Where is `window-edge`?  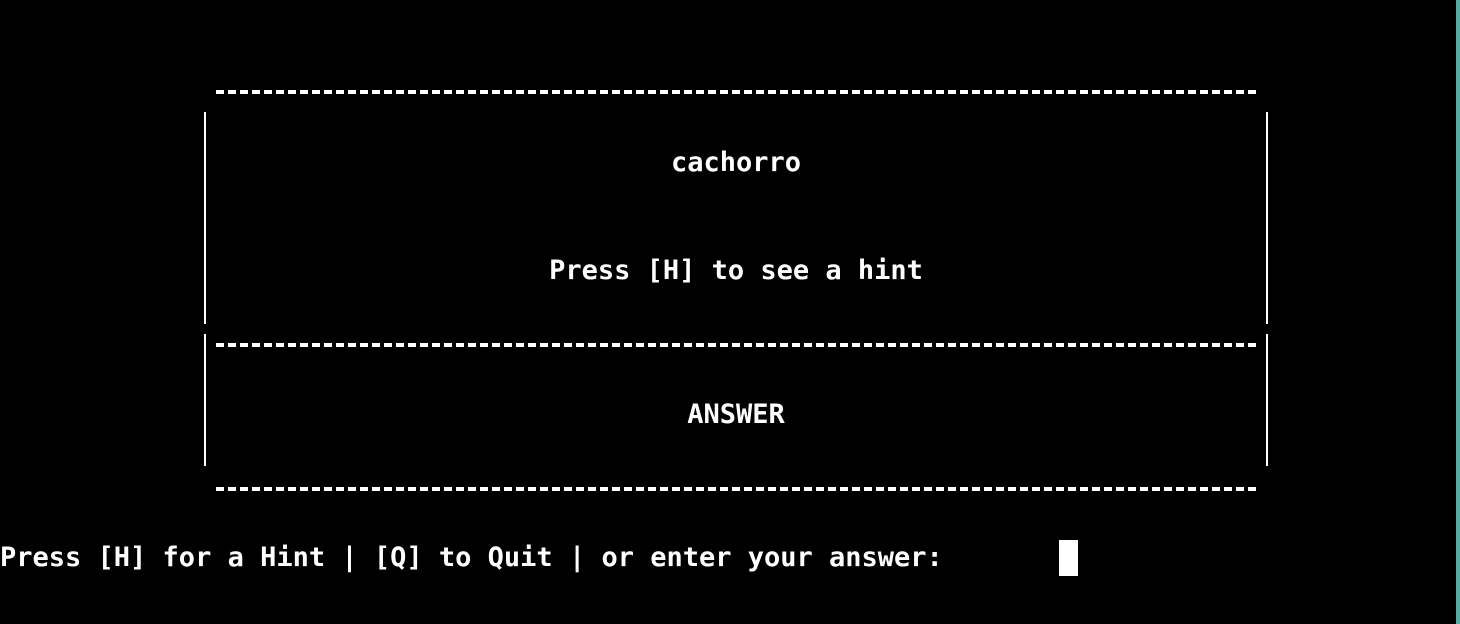 window-edge is located at coordinates (1458, 312).